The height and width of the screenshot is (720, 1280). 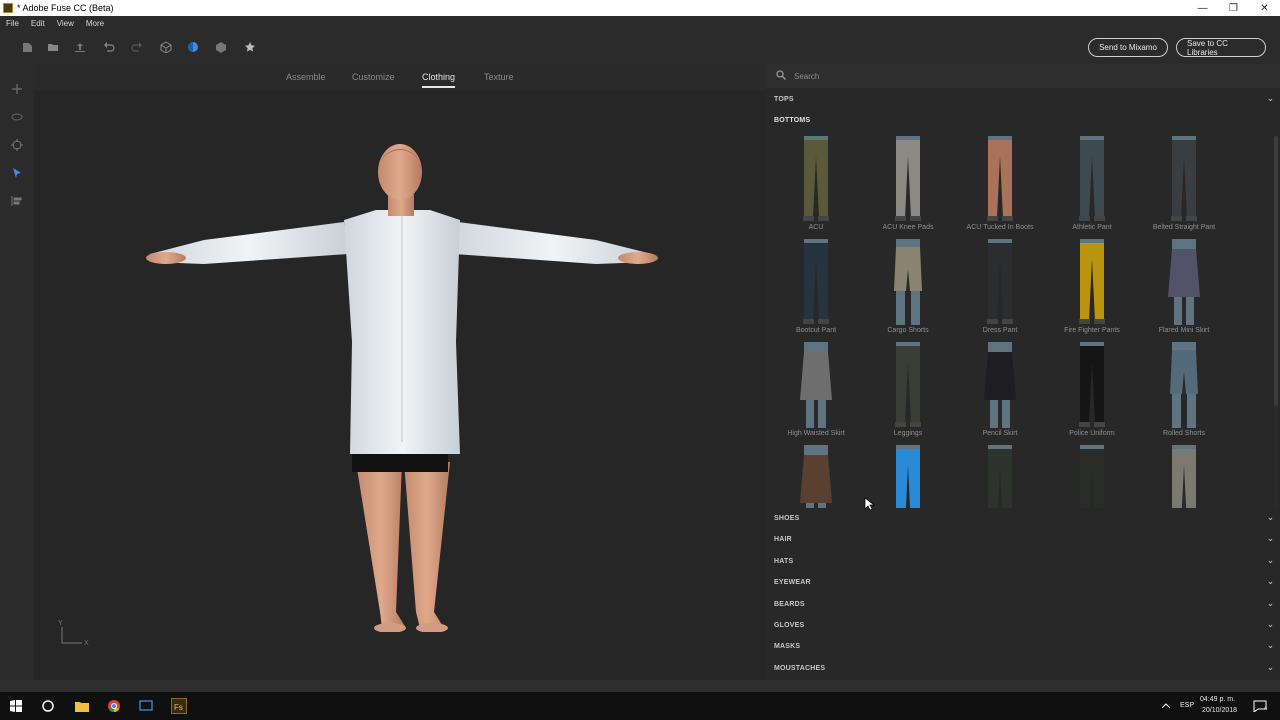 I want to click on notification-count: 4, so click(x=1266, y=709).